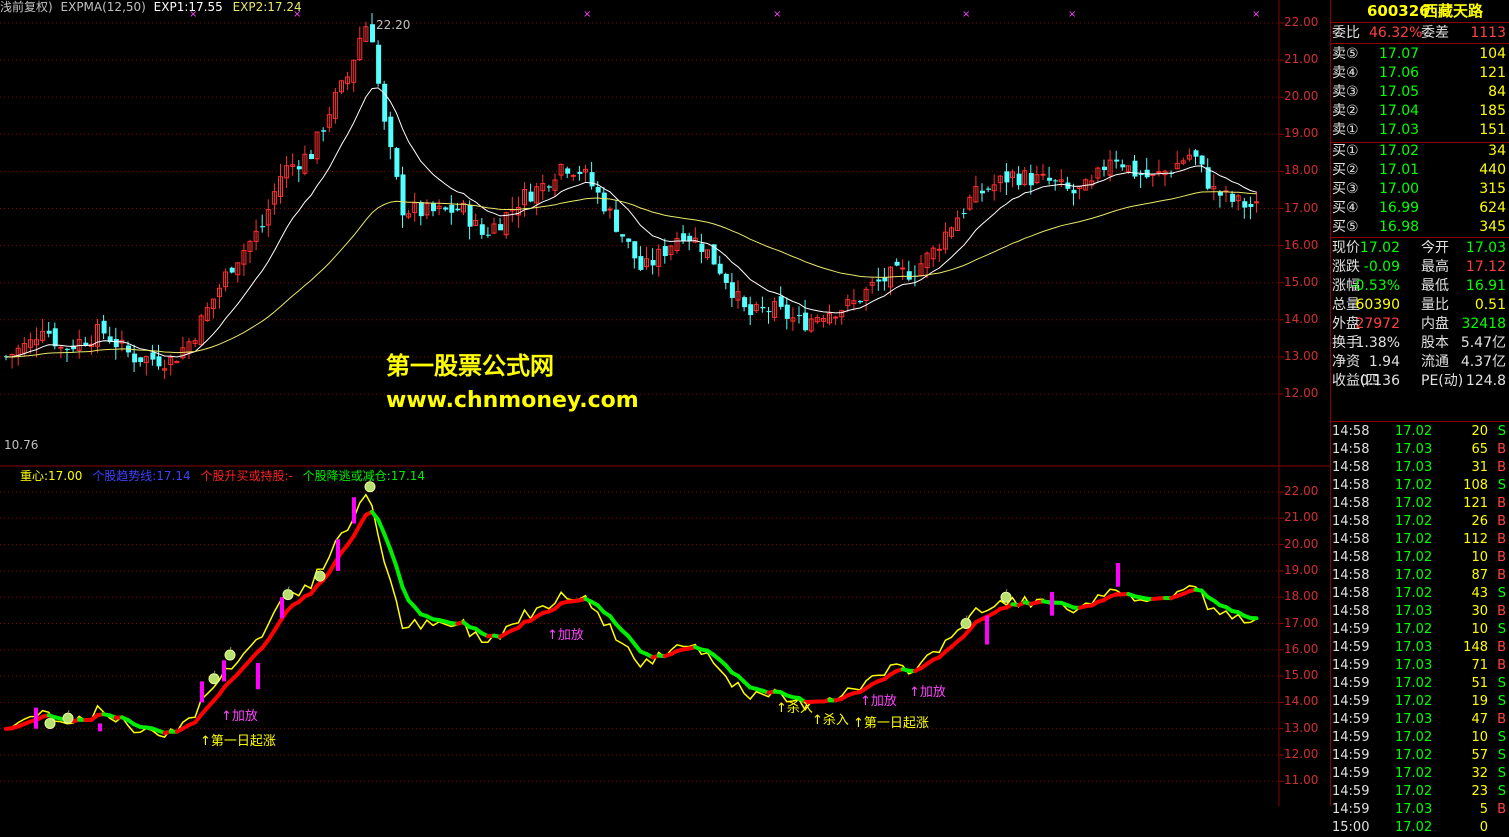  I want to click on tick-row: 14:5817.0331B, so click(1420, 468).